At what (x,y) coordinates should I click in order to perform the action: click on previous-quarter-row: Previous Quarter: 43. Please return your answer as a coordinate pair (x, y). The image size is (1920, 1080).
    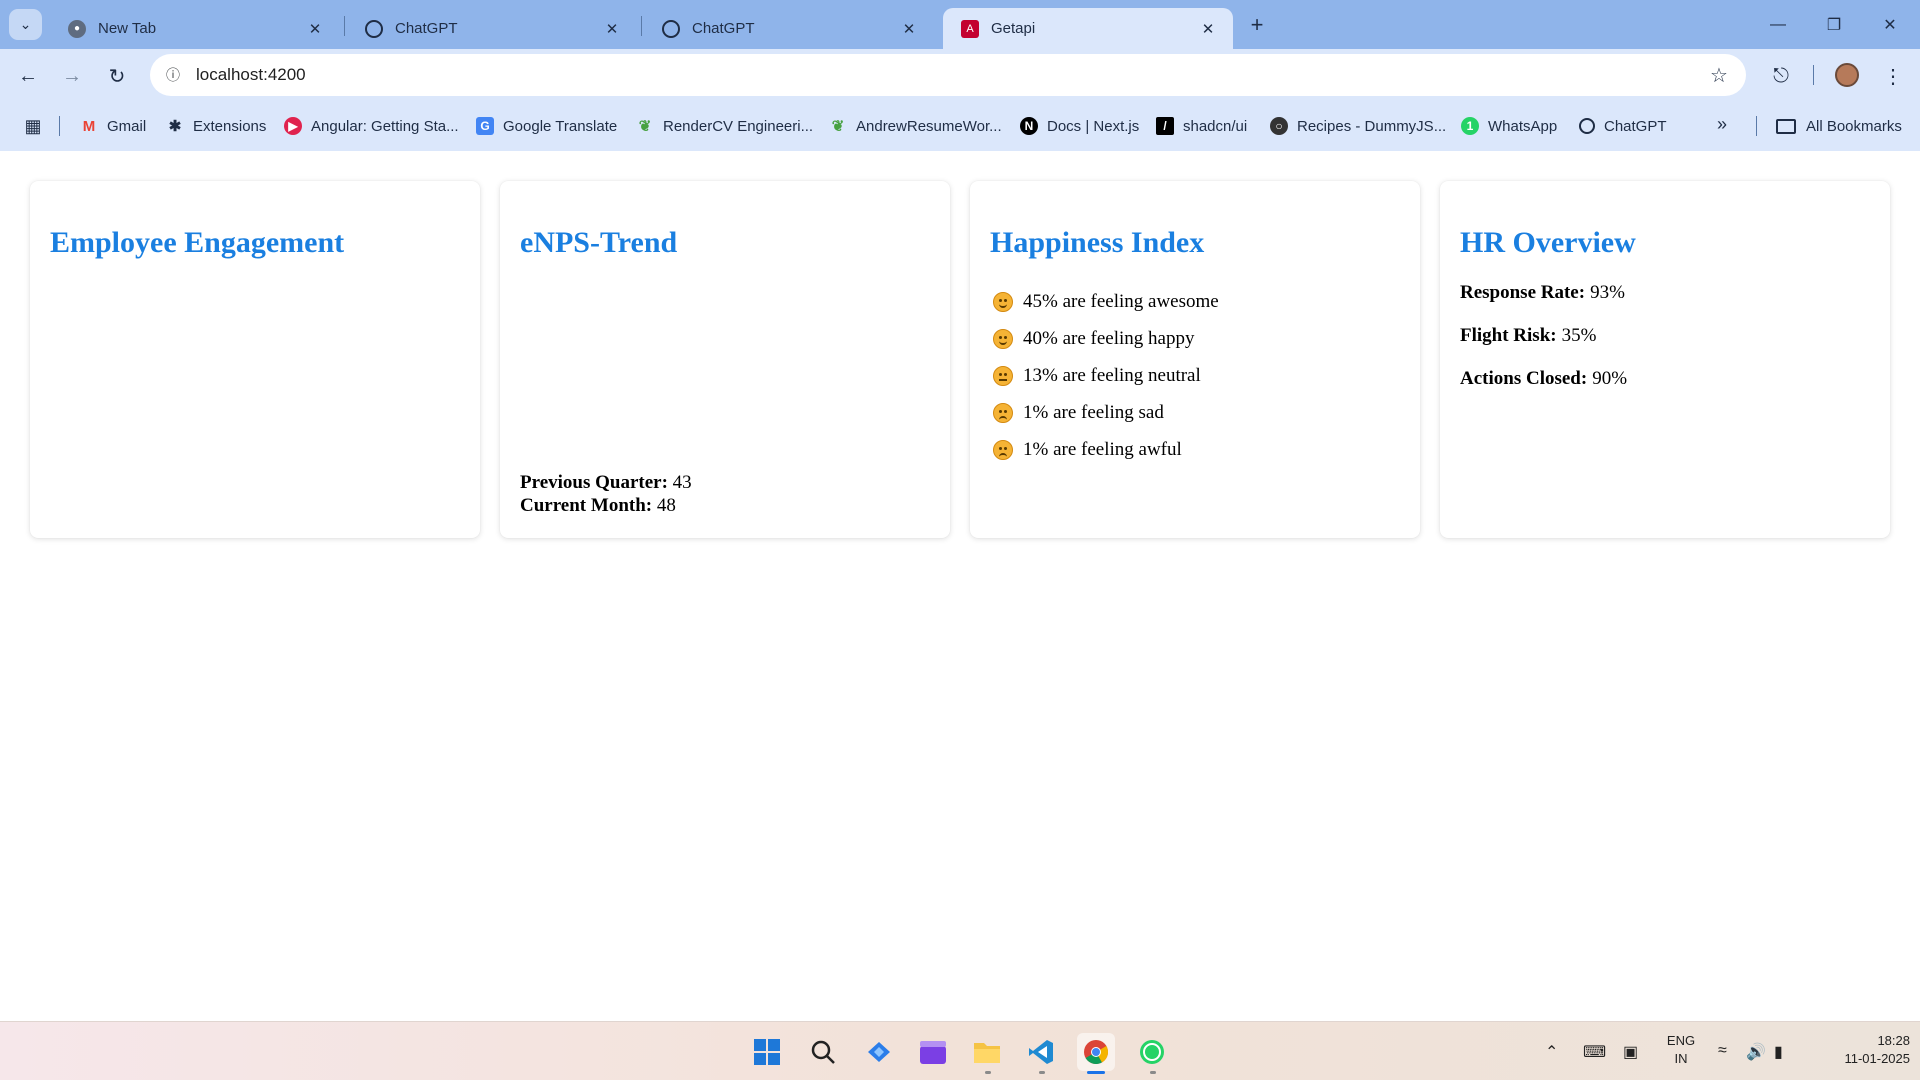
    Looking at the image, I should click on (606, 482).